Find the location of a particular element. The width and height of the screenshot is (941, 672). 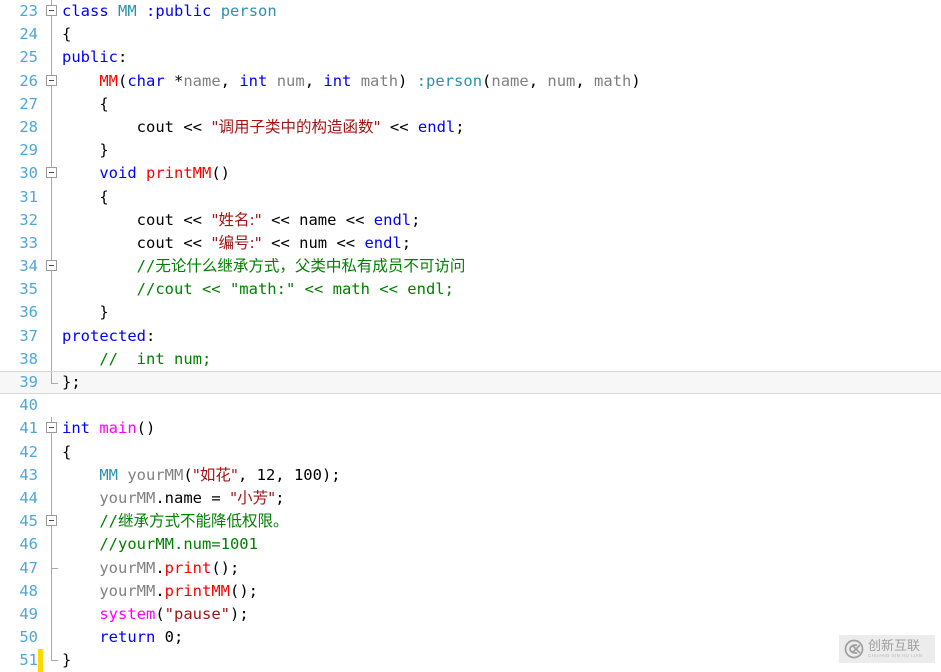

code-line: 38 // int num; is located at coordinates (470, 359).